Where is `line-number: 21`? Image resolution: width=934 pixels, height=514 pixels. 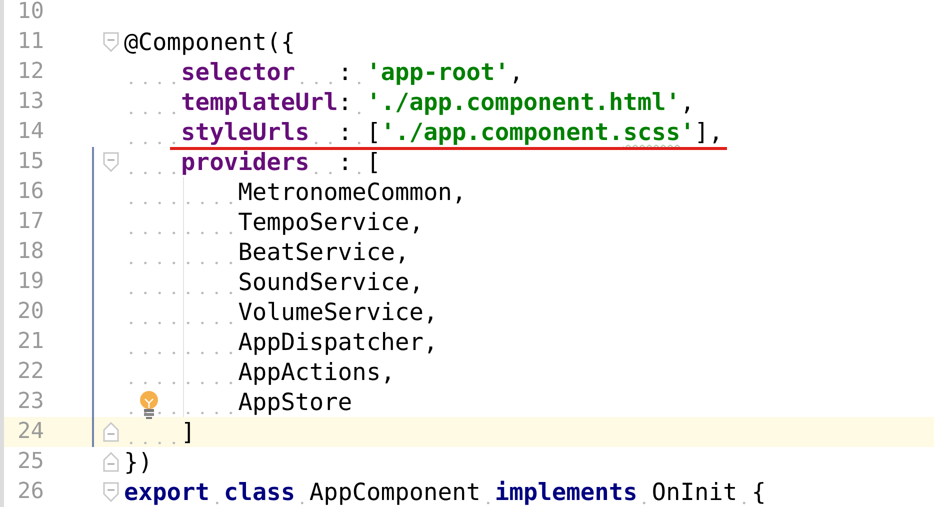
line-number: 21 is located at coordinates (30, 342).